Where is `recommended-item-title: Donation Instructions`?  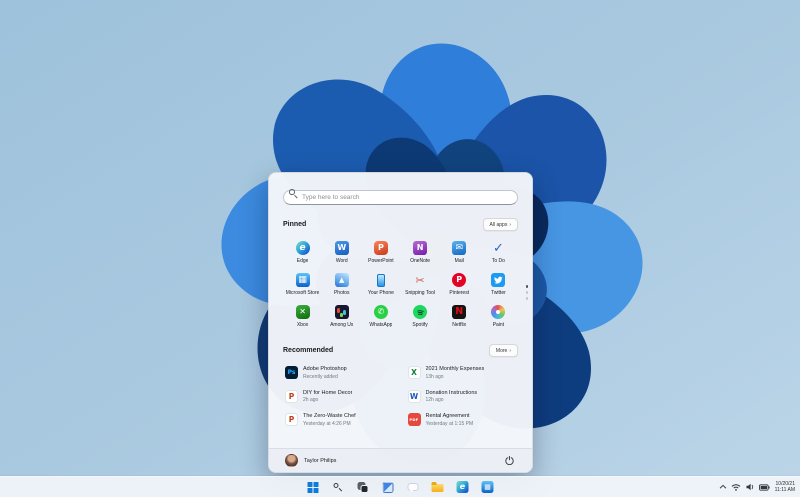 recommended-item-title: Donation Instructions is located at coordinates (451, 392).